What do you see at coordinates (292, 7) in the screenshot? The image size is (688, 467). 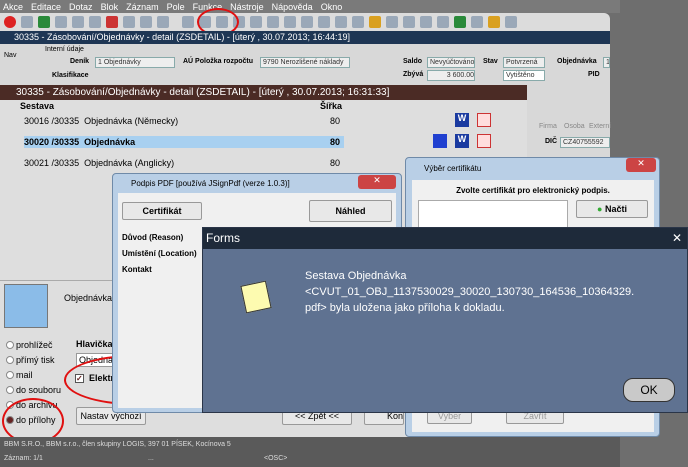 I see `menu-napoveda: Nápověda` at bounding box center [292, 7].